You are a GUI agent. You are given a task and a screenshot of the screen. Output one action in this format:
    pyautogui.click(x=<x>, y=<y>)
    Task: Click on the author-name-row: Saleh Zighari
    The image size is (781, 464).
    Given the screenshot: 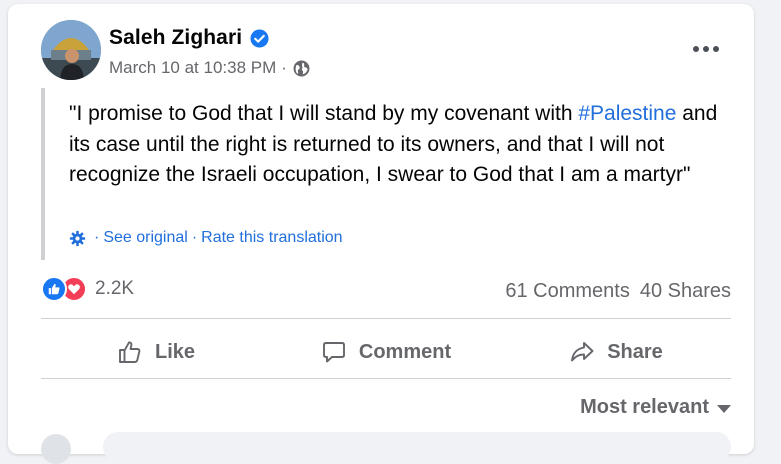 What is the action you would take?
    pyautogui.click(x=189, y=38)
    